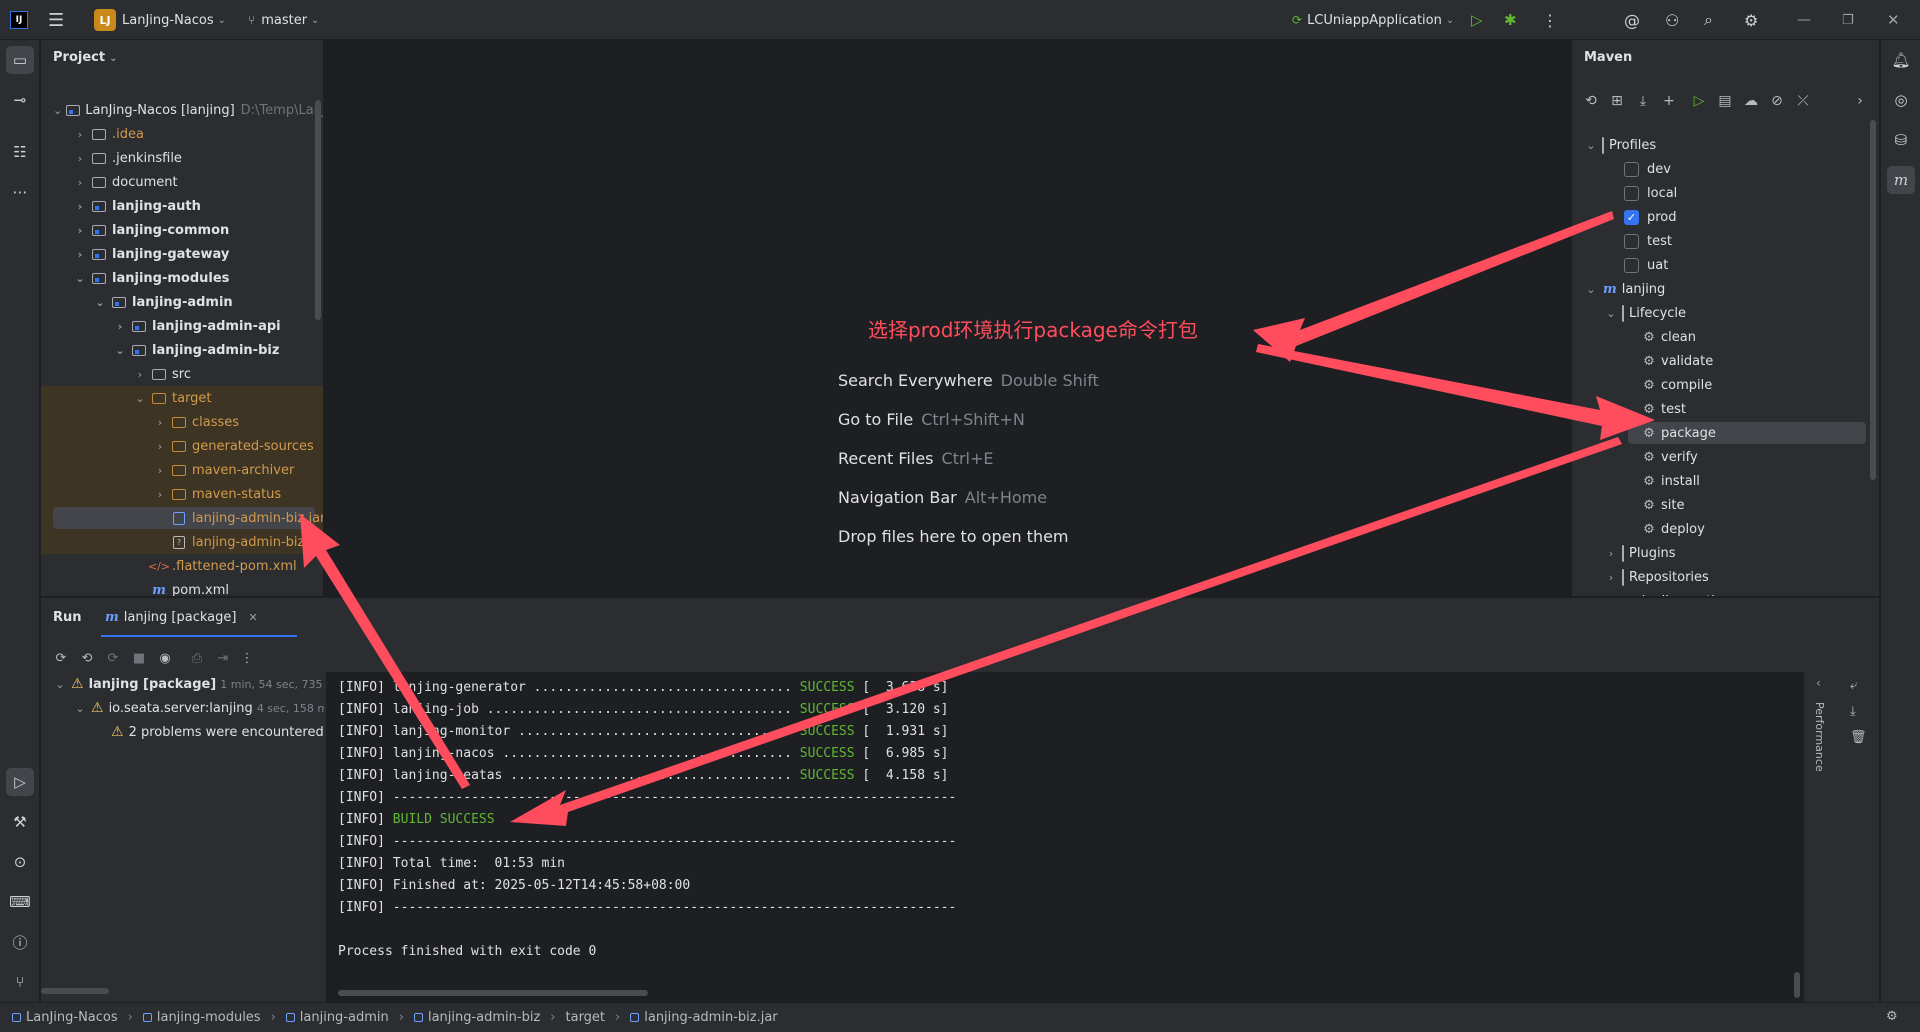 The height and width of the screenshot is (1032, 1920). I want to click on breadcrumb-item: lanjing-modules, so click(201, 1017).